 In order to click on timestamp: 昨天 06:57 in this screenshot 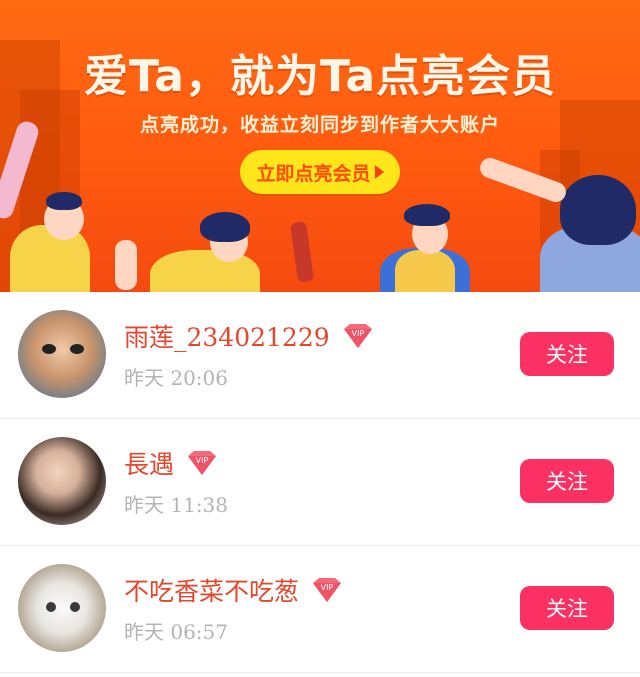, I will do `click(176, 632)`.